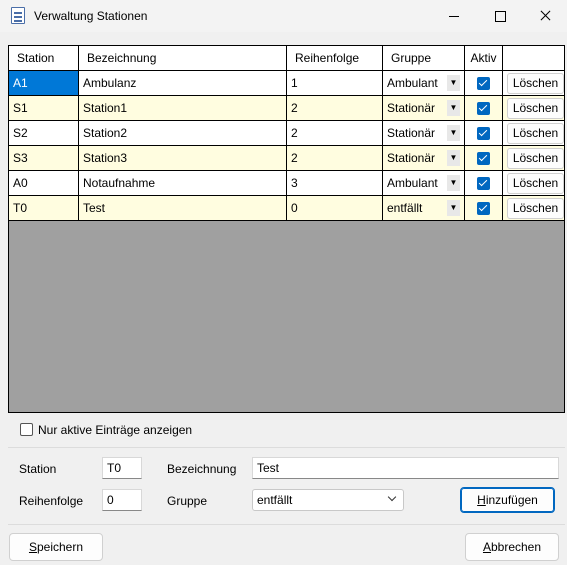 This screenshot has height=565, width=567. I want to click on bezeichnung-label: Bezeichnung, so click(202, 469).